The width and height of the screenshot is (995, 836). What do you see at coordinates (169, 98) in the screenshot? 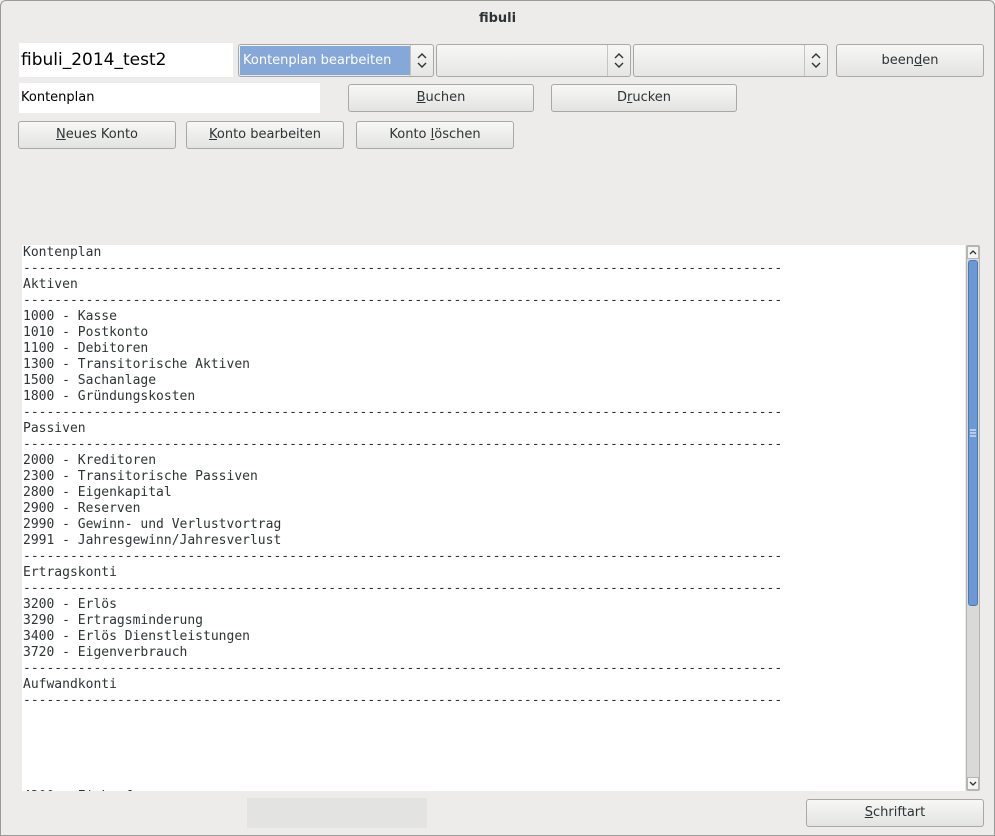
I see `section-field: Kontenplan` at bounding box center [169, 98].